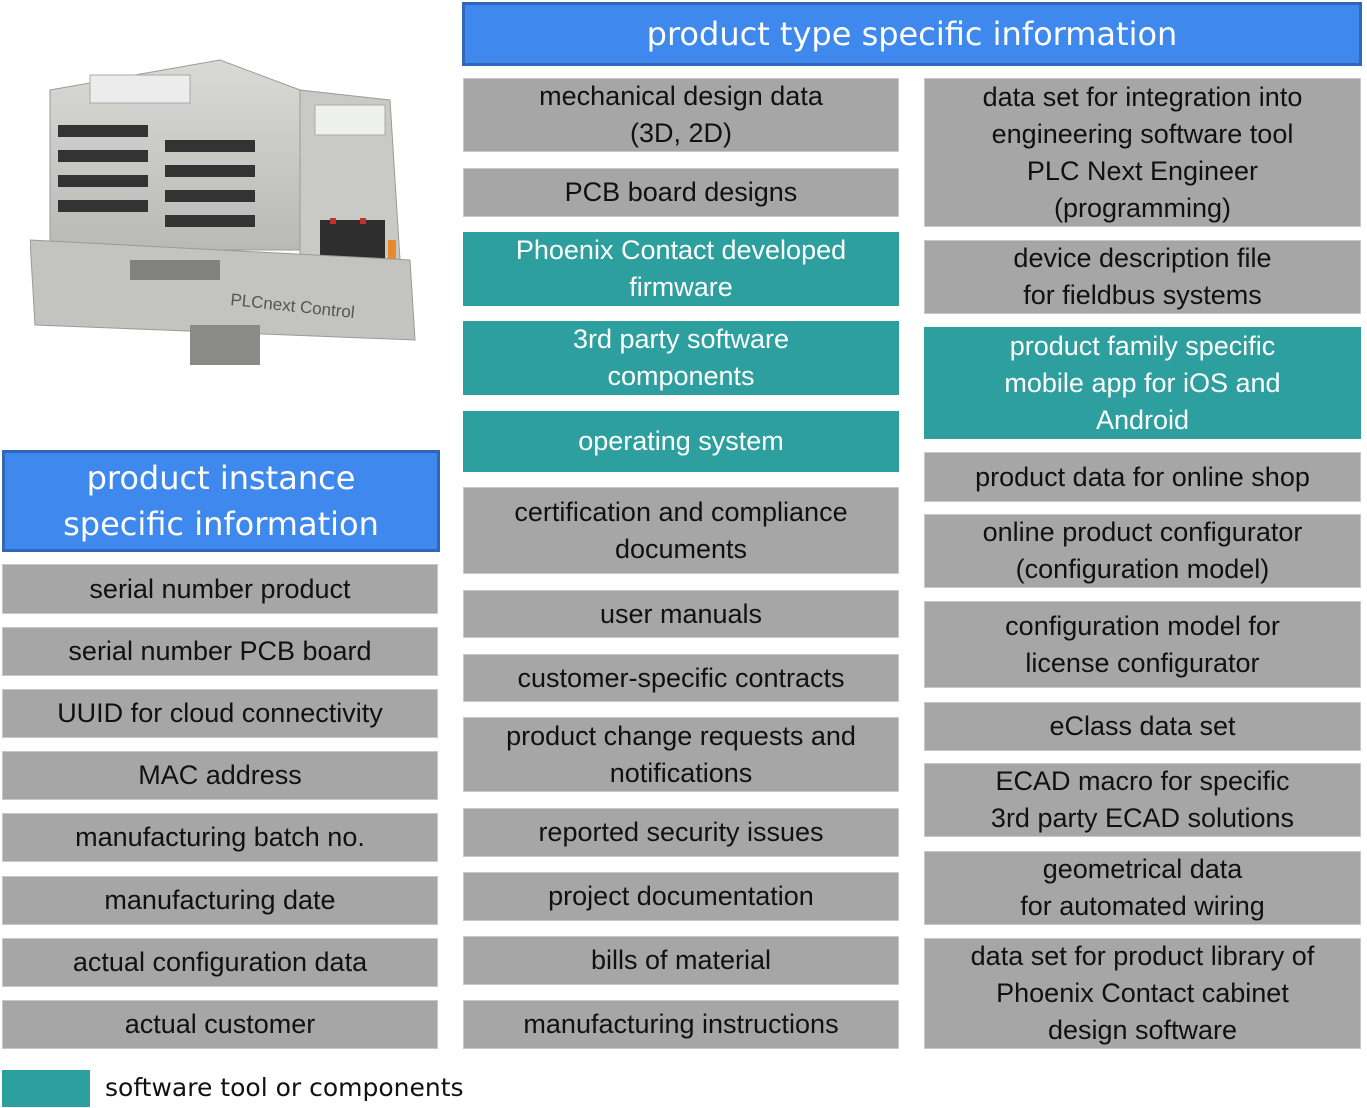 The height and width of the screenshot is (1108, 1367). I want to click on info-item-box: eClass data set, so click(1142, 726).